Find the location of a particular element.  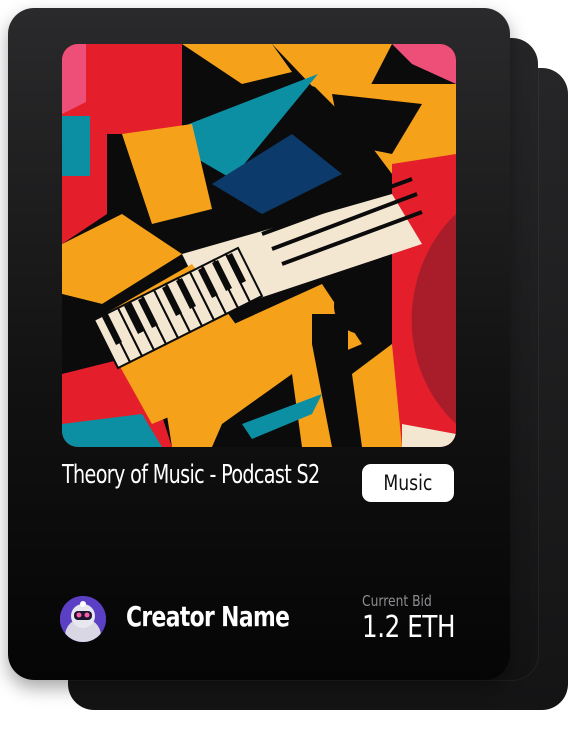

creator-name: Creator Name is located at coordinates (208, 616).